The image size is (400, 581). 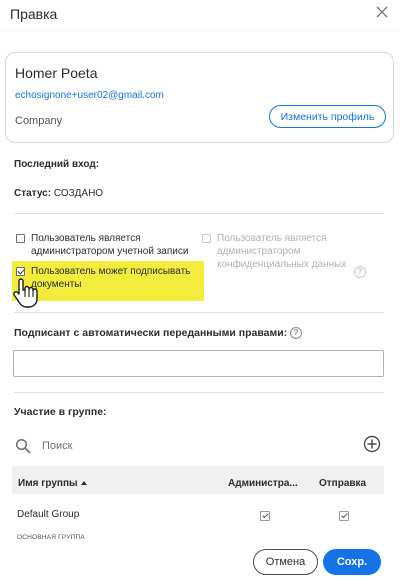 I want to click on last-login: Последний вход:, so click(x=56, y=164).